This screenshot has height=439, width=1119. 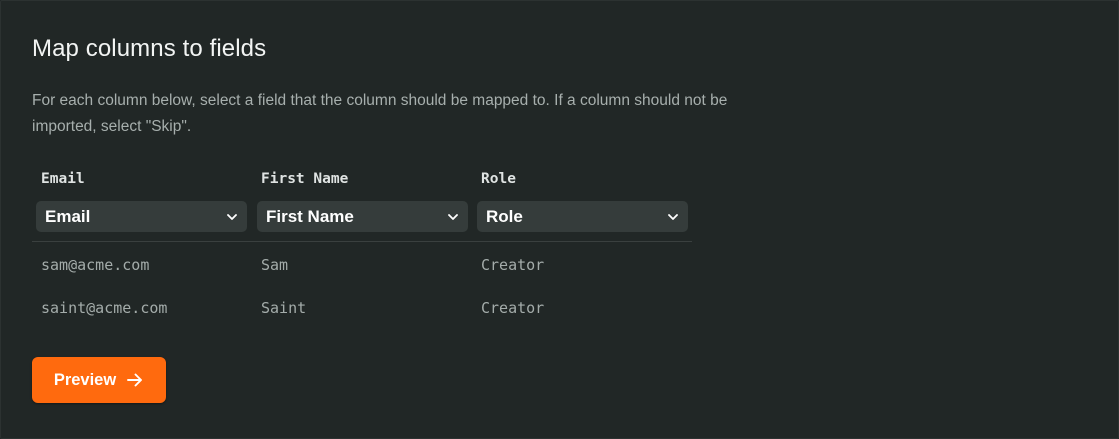 I want to click on column-header-role: Role, so click(x=498, y=179).